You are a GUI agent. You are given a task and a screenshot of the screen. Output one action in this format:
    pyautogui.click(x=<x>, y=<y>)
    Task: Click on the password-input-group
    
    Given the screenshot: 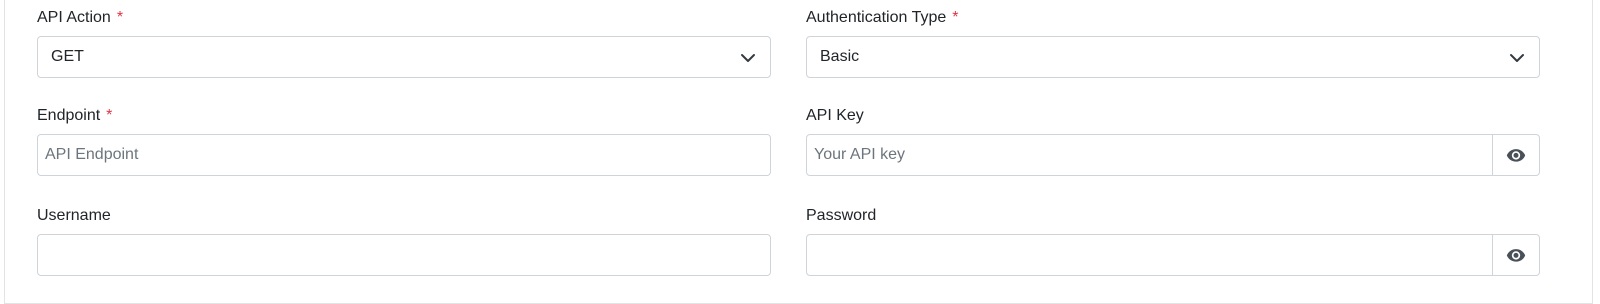 What is the action you would take?
    pyautogui.click(x=1173, y=255)
    